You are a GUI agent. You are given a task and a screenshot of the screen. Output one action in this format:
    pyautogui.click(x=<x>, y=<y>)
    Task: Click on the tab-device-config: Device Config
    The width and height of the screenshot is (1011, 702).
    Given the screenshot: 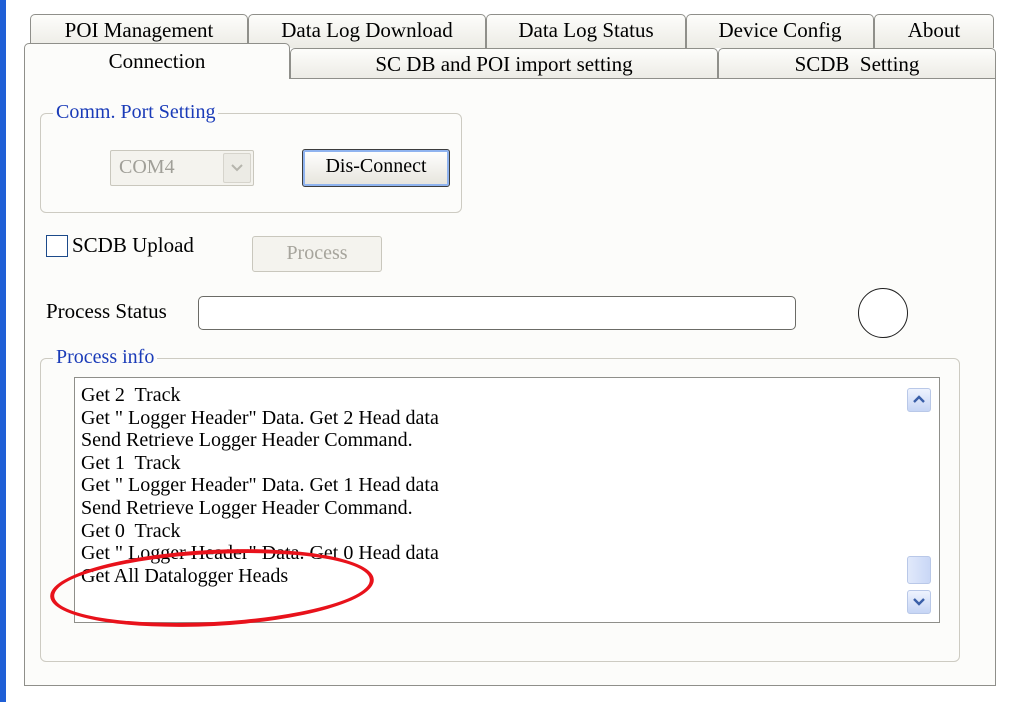 What is the action you would take?
    pyautogui.click(x=780, y=31)
    